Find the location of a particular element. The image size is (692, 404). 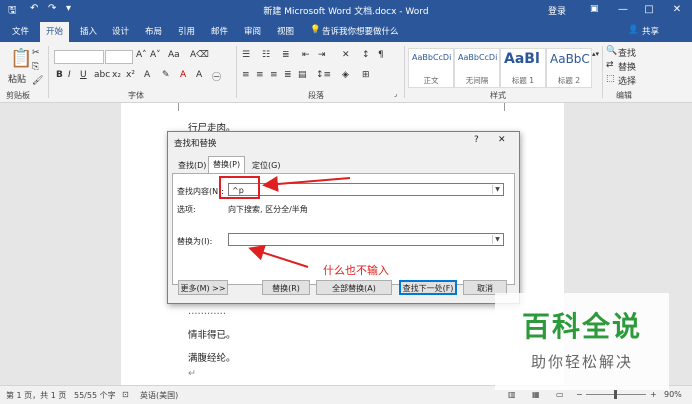

watermark-logo: 百科全说 助你轻松解决 is located at coordinates (582, 341).